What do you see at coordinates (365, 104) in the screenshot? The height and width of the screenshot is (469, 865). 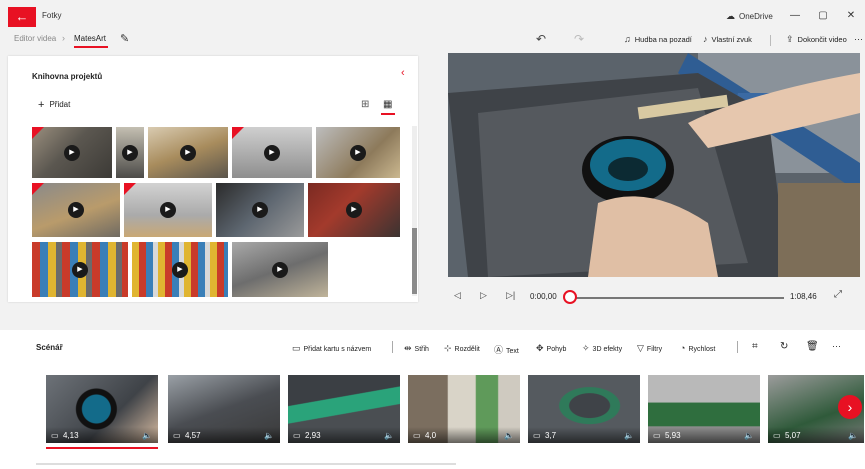 I see `grid-view-icon: ⊞` at bounding box center [365, 104].